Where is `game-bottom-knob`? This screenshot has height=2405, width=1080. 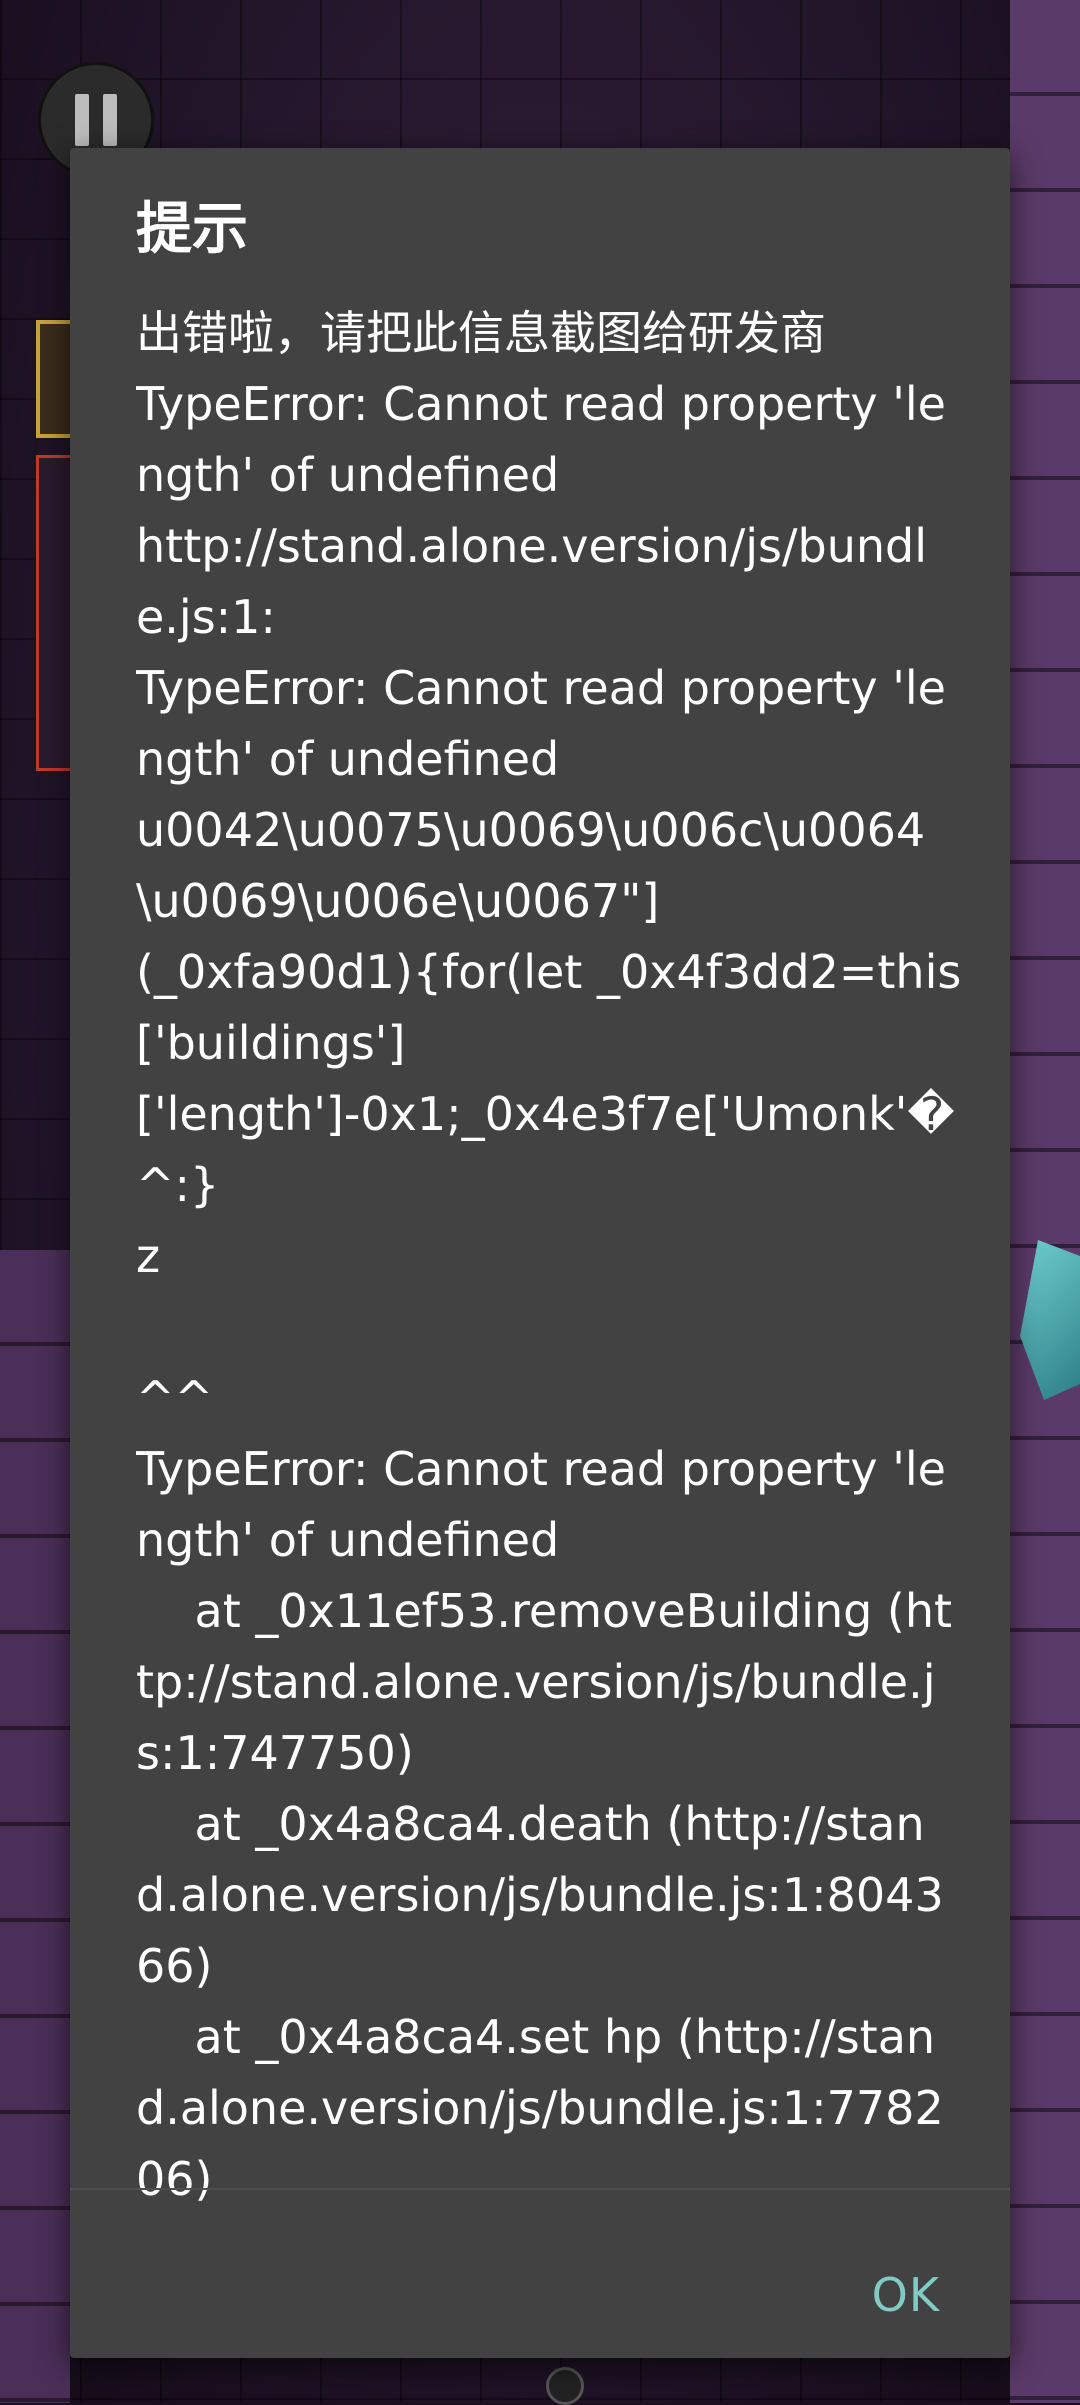 game-bottom-knob is located at coordinates (565, 2386).